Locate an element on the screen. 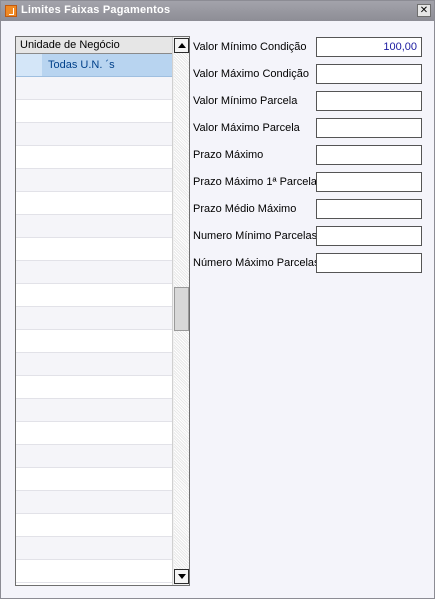  scroll-thumb is located at coordinates (181, 309).